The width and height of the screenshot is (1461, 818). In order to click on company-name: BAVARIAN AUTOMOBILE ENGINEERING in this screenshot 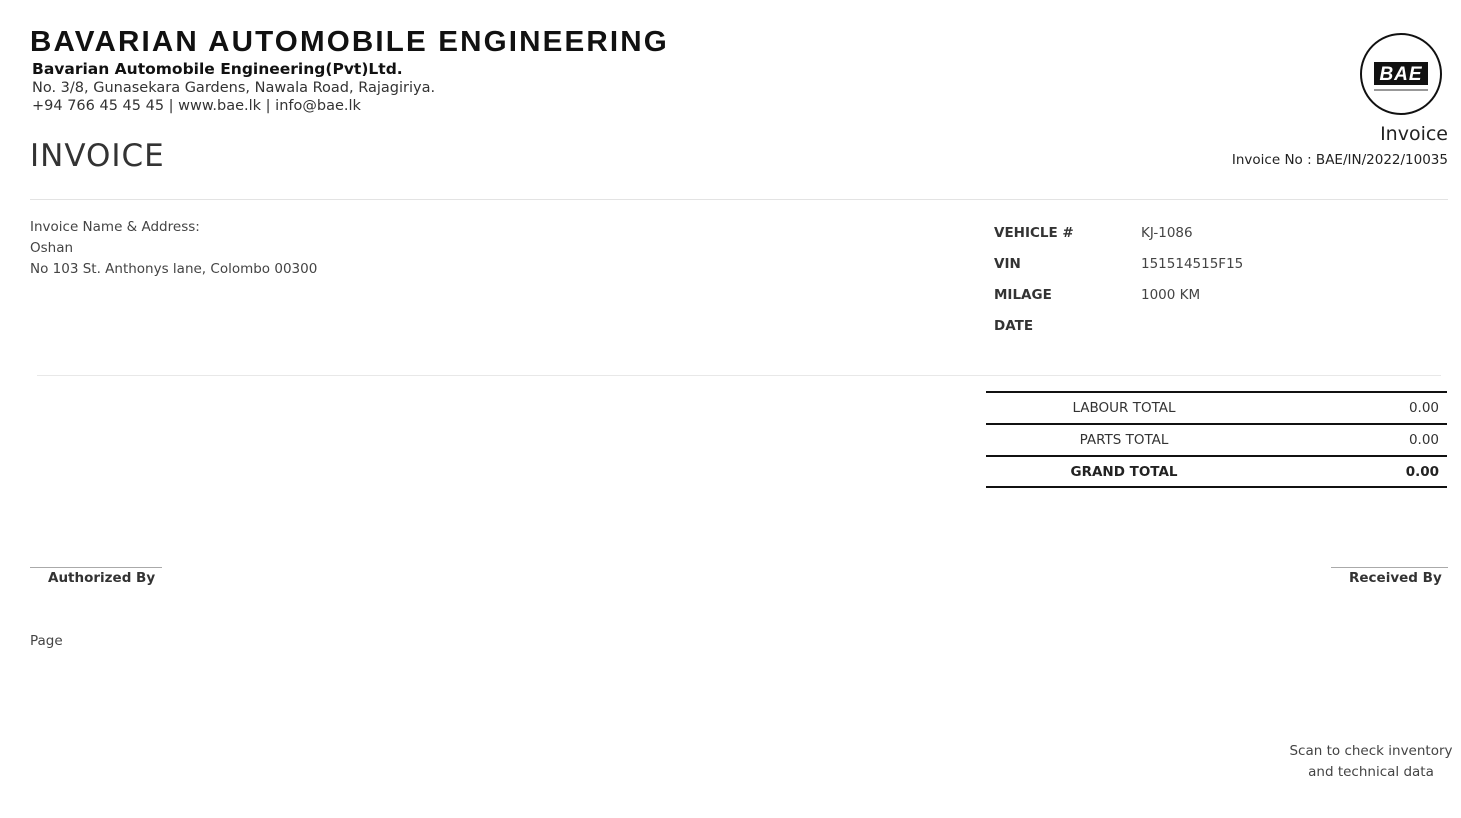, I will do `click(349, 42)`.